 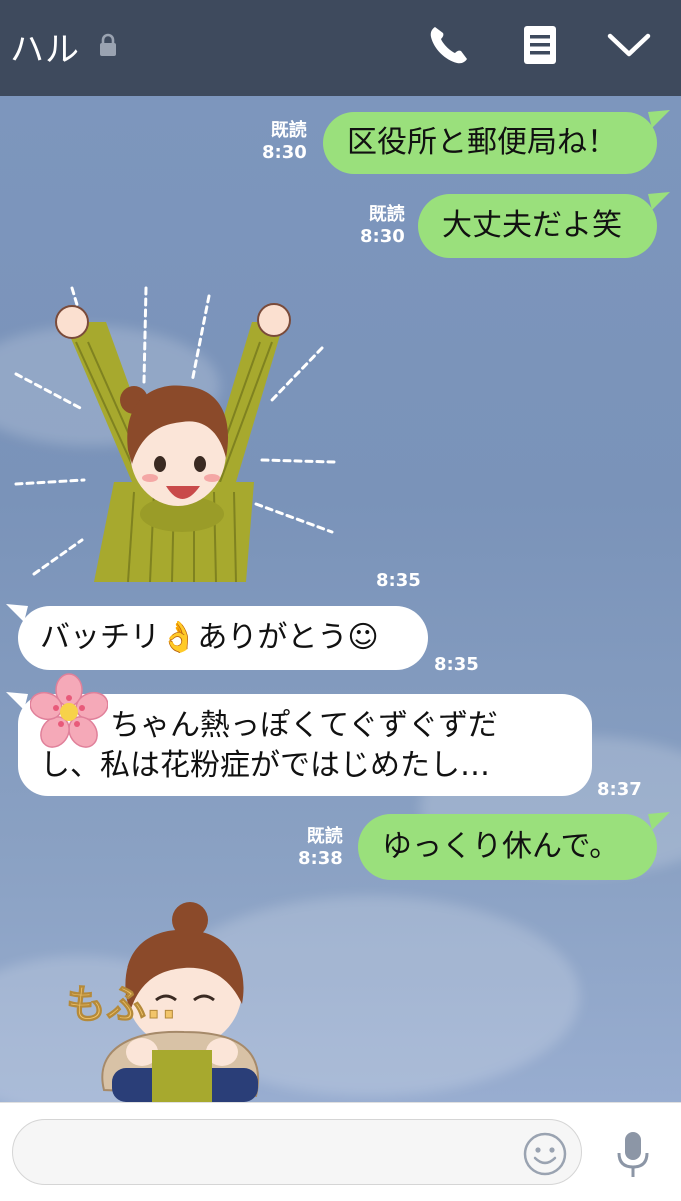 I want to click on message-text-line: ちゃん熱っぽくてぐずぐずだ, so click(x=304, y=725).